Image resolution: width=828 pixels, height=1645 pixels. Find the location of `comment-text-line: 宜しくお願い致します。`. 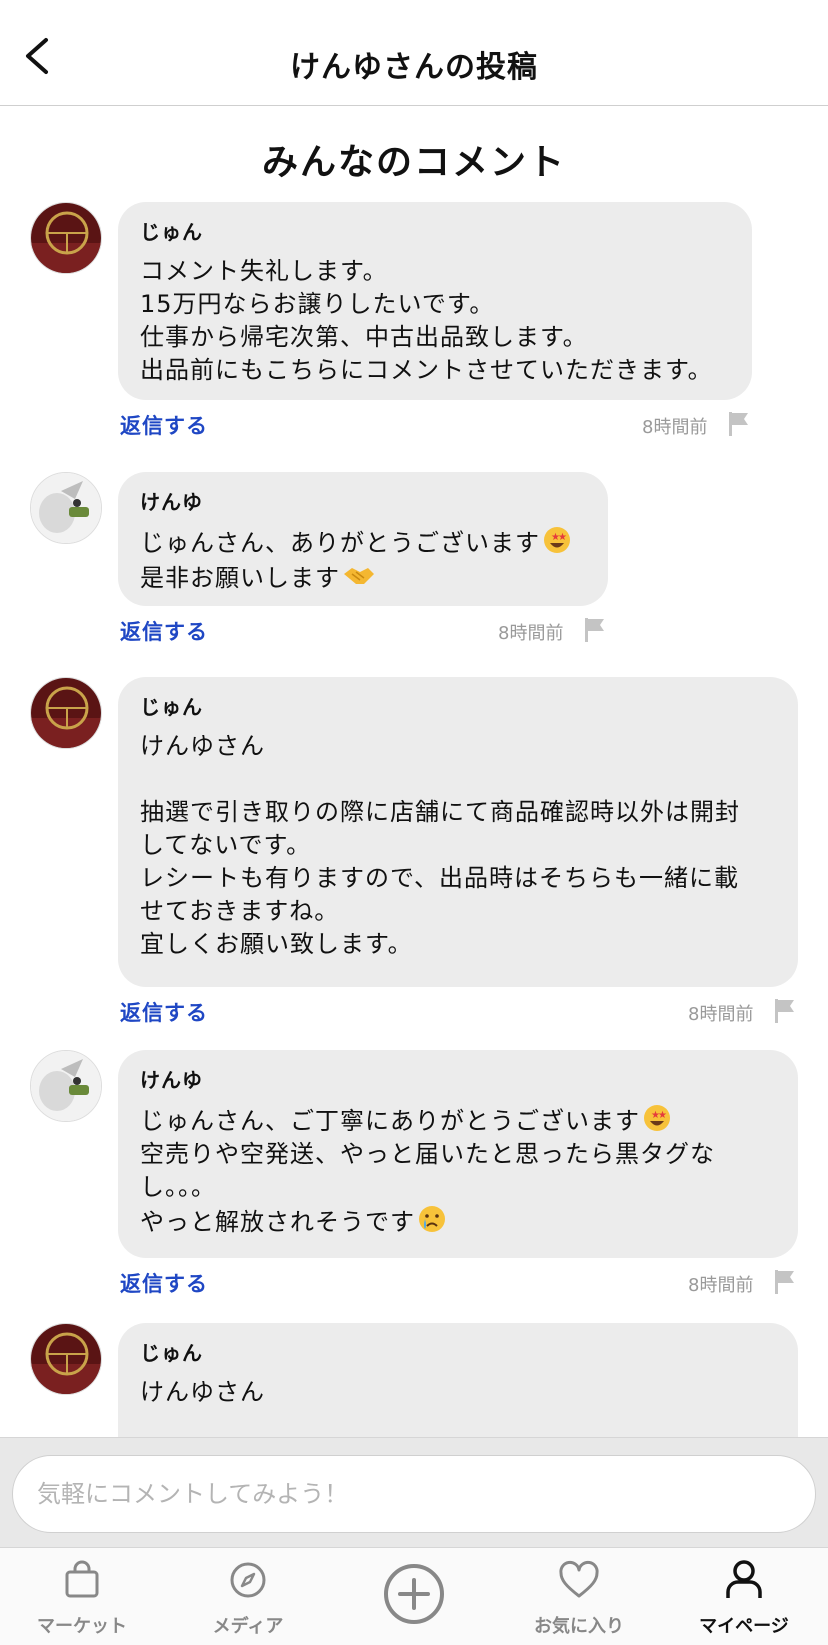

comment-text-line: 宜しくお願い致します。 is located at coordinates (276, 944).